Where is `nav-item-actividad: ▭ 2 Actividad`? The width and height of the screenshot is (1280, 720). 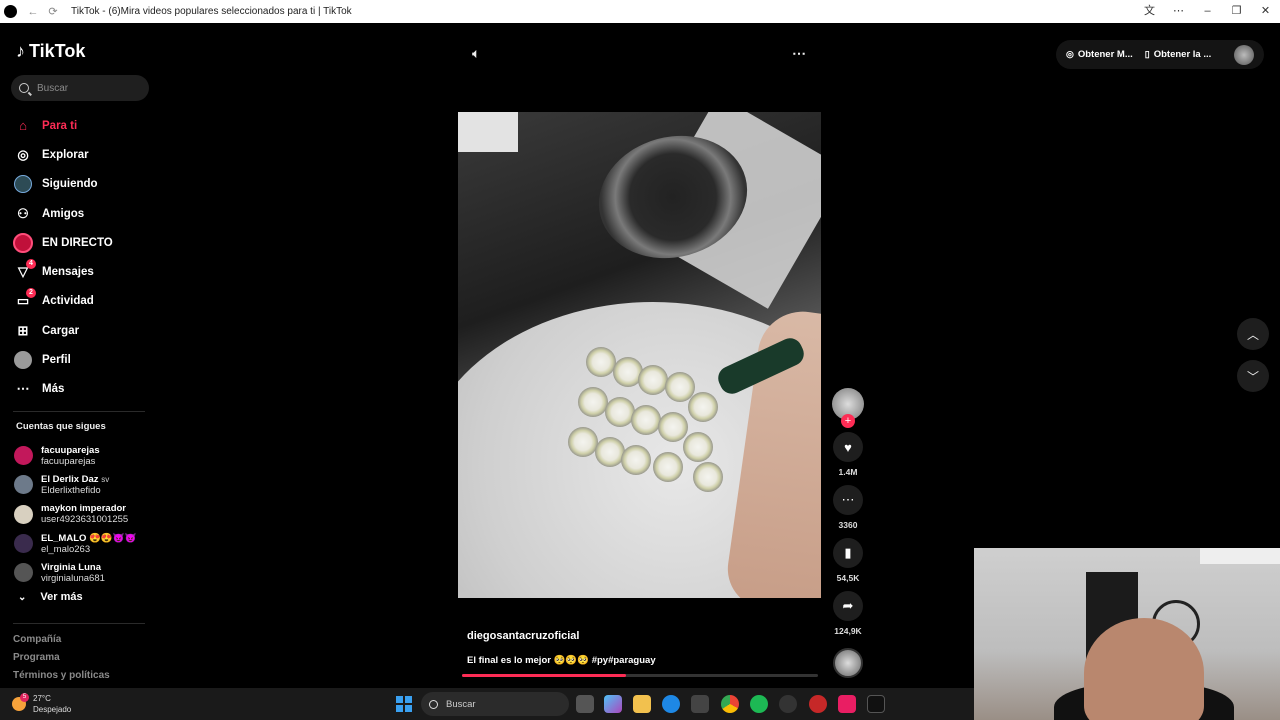 nav-item-actividad: ▭ 2 Actividad is located at coordinates (83, 301).